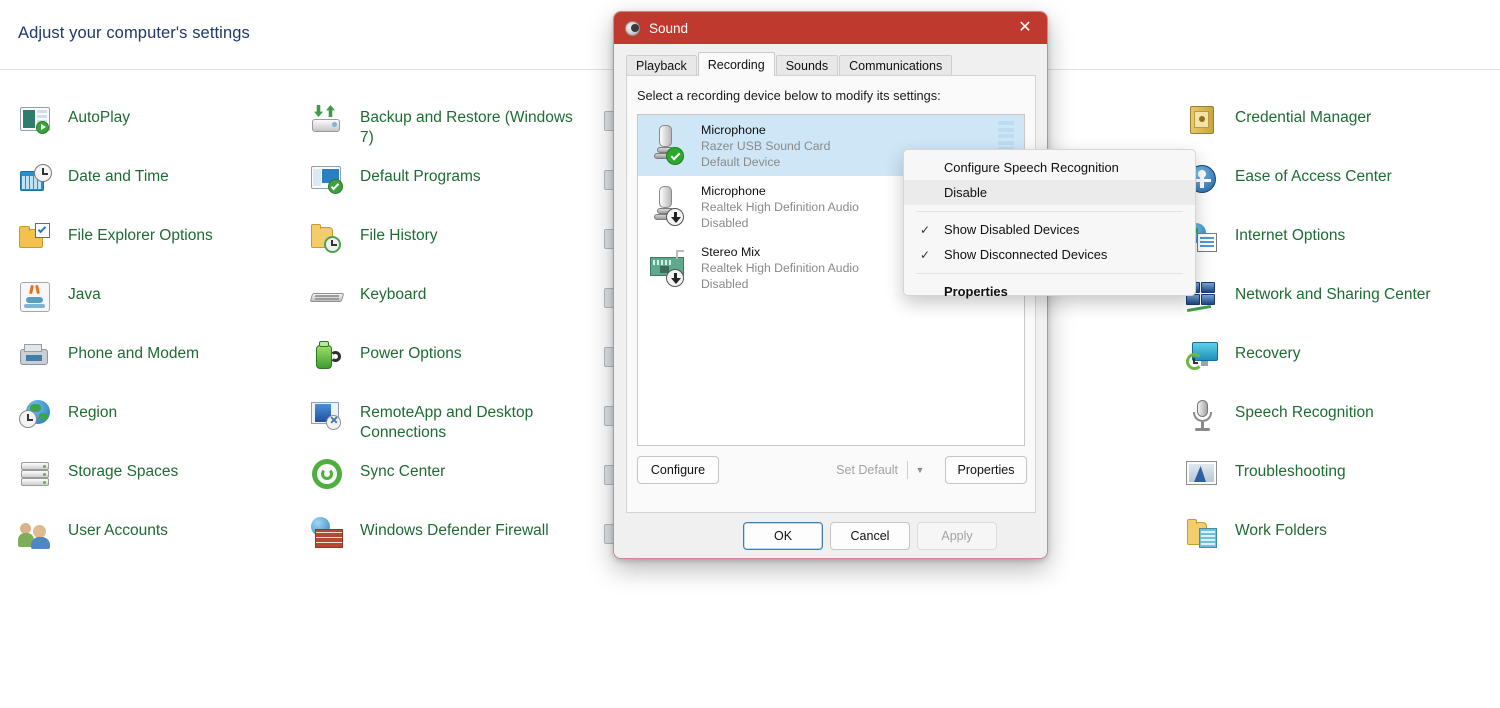  Describe the element at coordinates (163, 543) in the screenshot. I see `control-panel-item: User Accounts` at that location.